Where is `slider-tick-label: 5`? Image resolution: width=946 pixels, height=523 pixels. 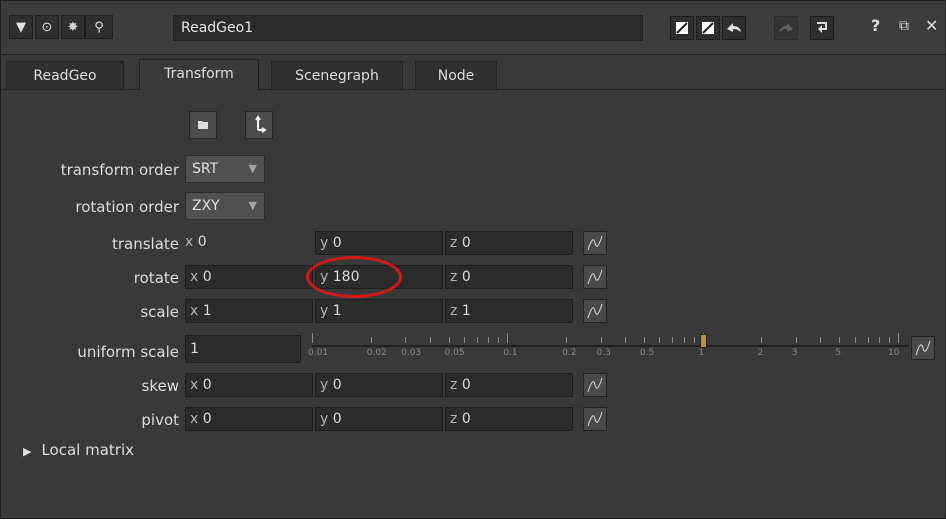
slider-tick-label: 5 is located at coordinates (838, 353).